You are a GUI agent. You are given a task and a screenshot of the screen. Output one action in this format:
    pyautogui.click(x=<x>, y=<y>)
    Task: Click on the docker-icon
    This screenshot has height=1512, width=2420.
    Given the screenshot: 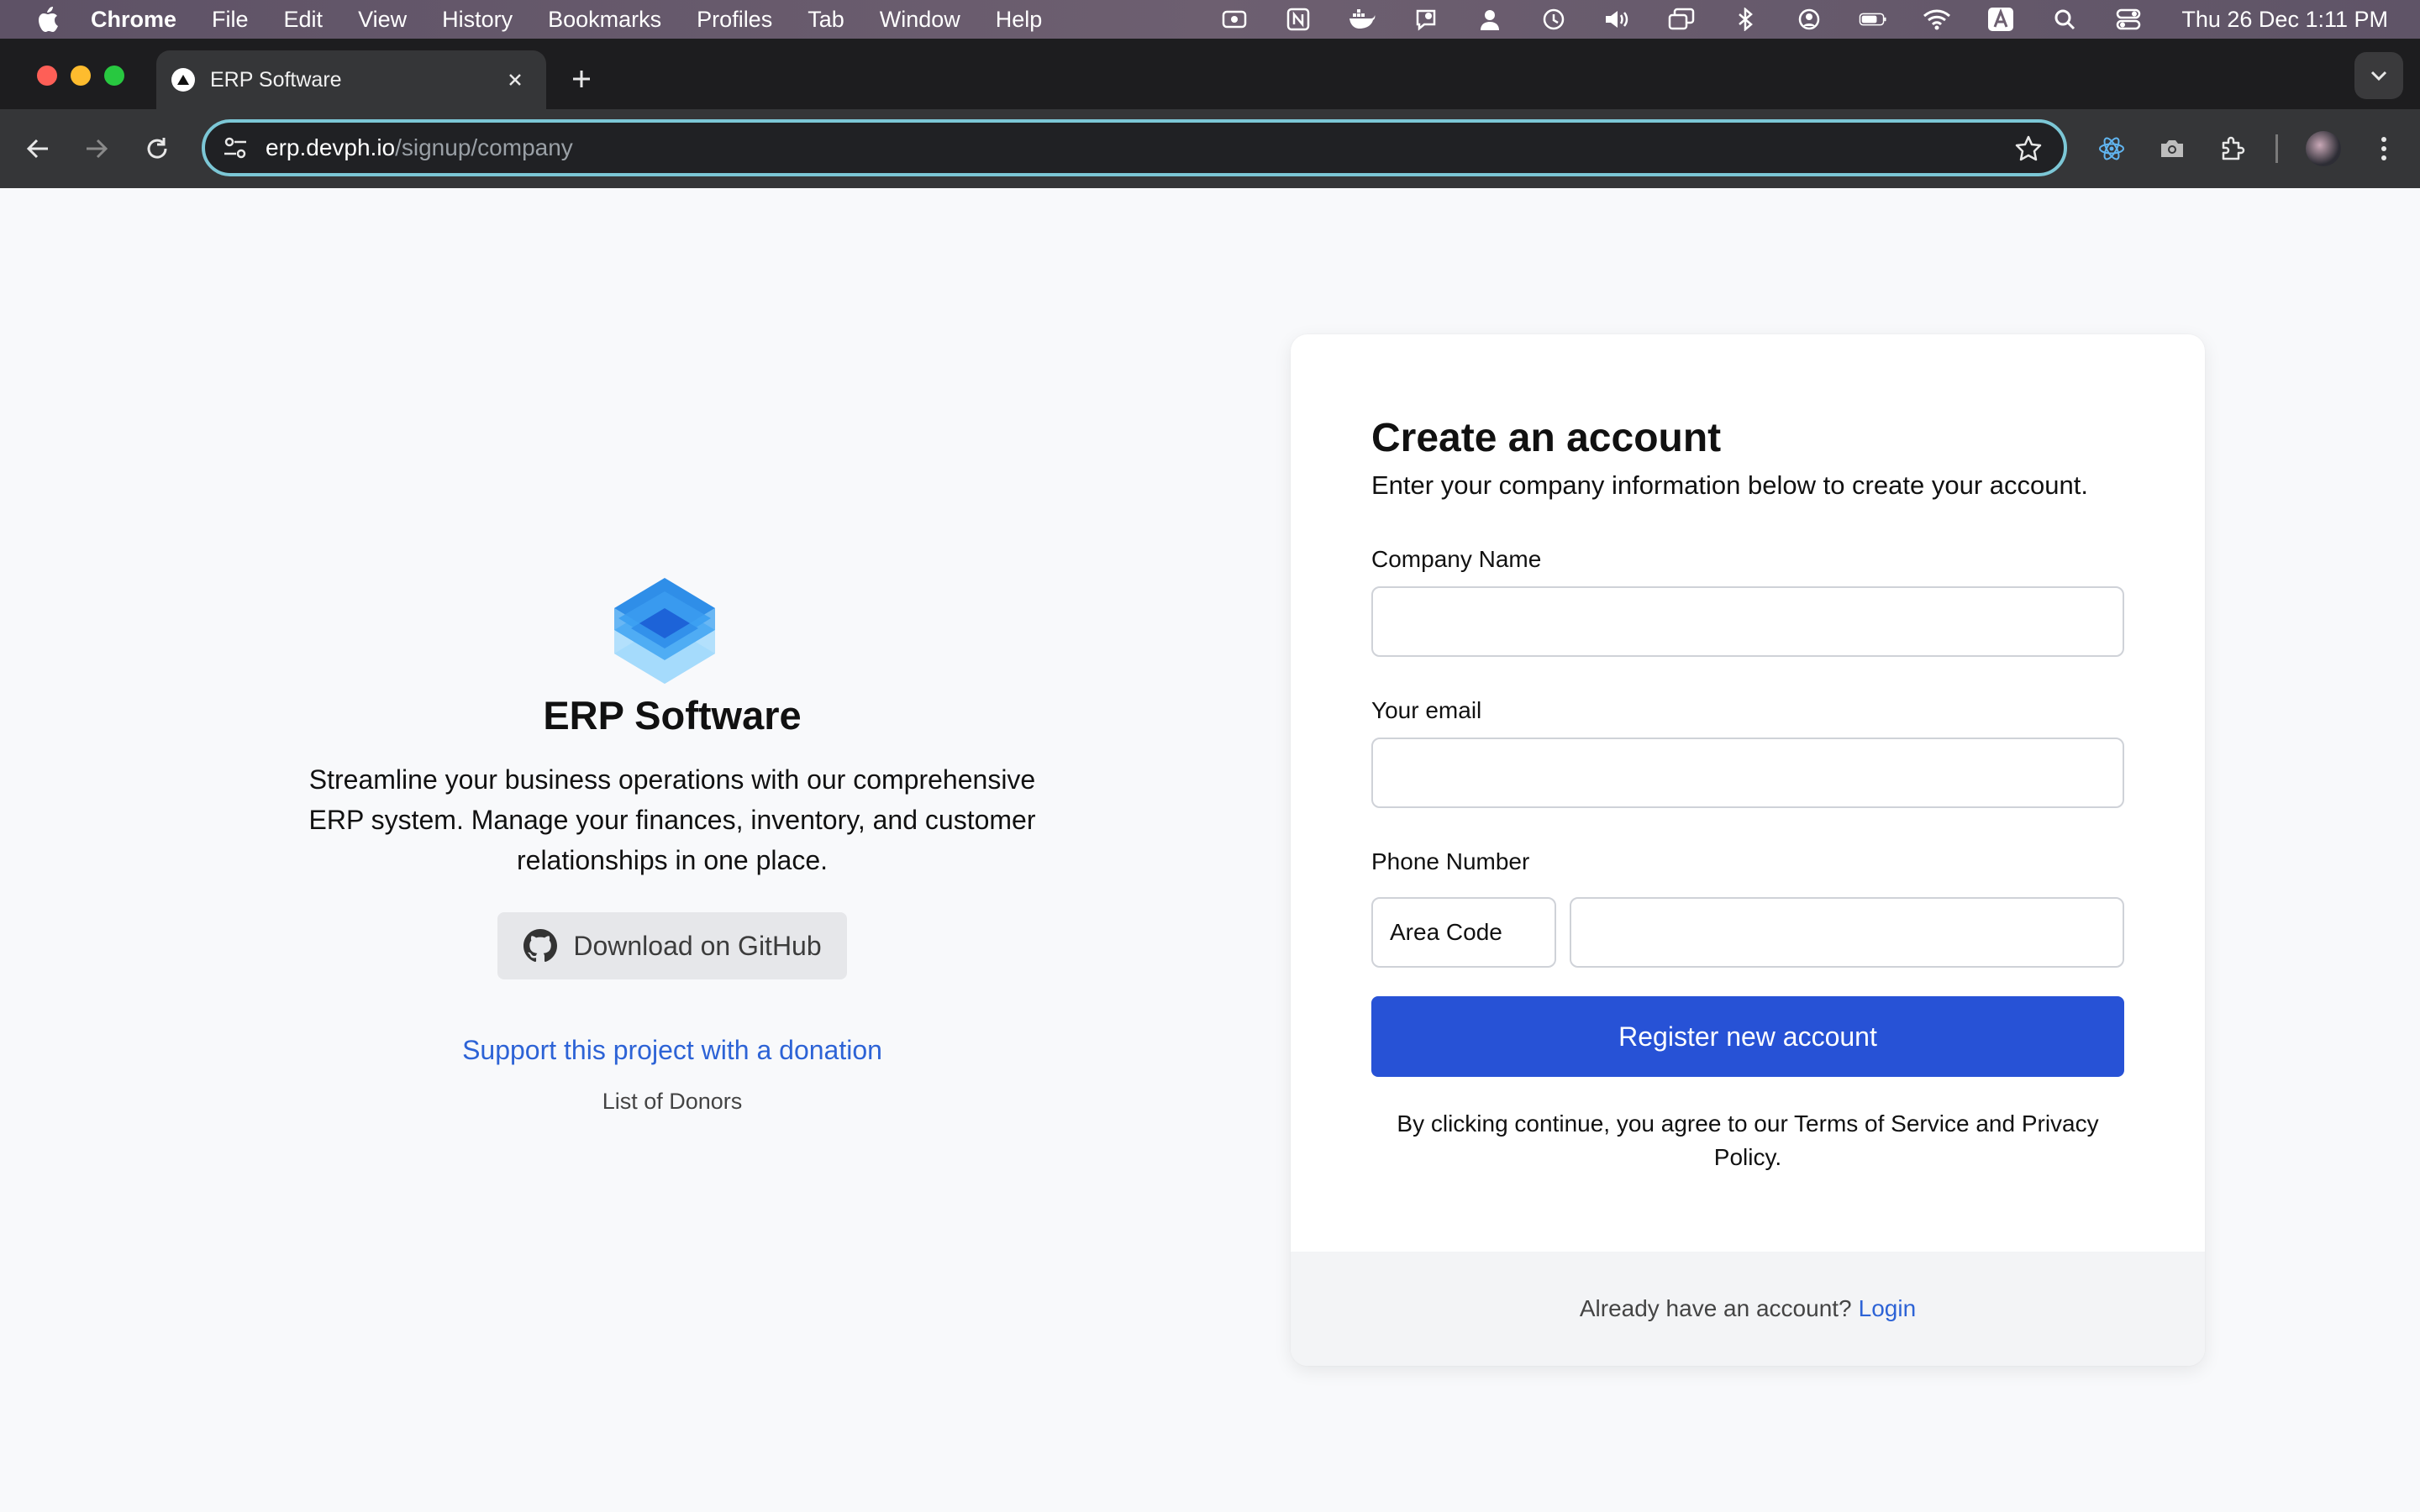 What is the action you would take?
    pyautogui.click(x=1362, y=19)
    